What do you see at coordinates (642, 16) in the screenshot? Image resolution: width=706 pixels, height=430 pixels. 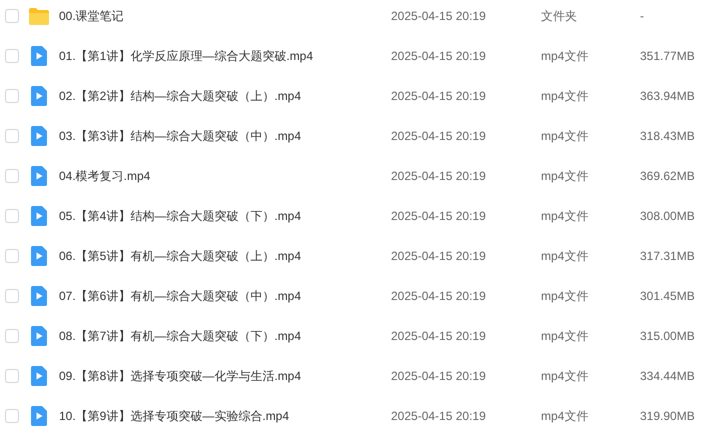 I see `file-size: -` at bounding box center [642, 16].